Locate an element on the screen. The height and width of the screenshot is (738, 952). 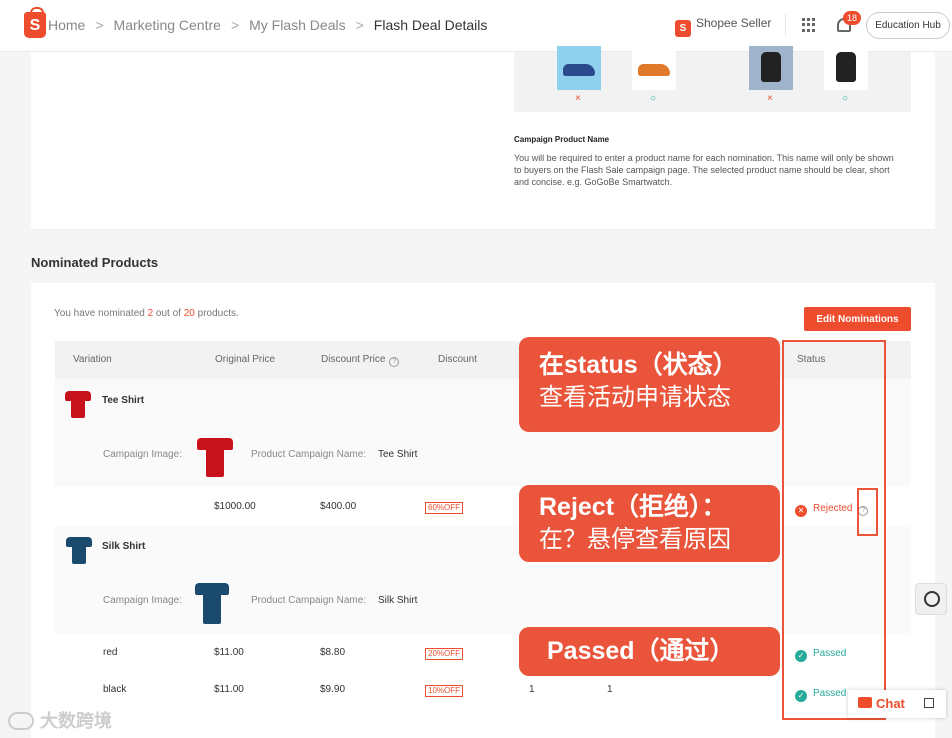
variation-name: black is located at coordinates (115, 689).